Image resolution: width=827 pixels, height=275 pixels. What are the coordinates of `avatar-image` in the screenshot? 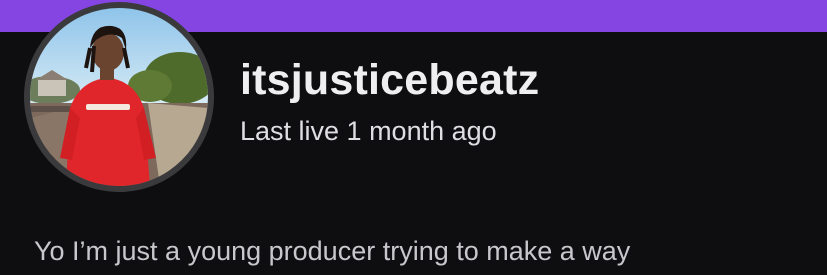 It's located at (119, 97).